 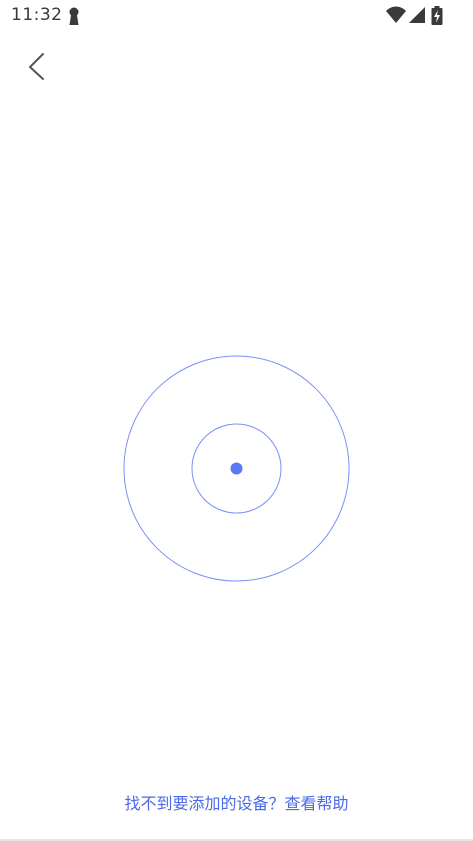 I want to click on chevron-left-icon, so click(x=36, y=66).